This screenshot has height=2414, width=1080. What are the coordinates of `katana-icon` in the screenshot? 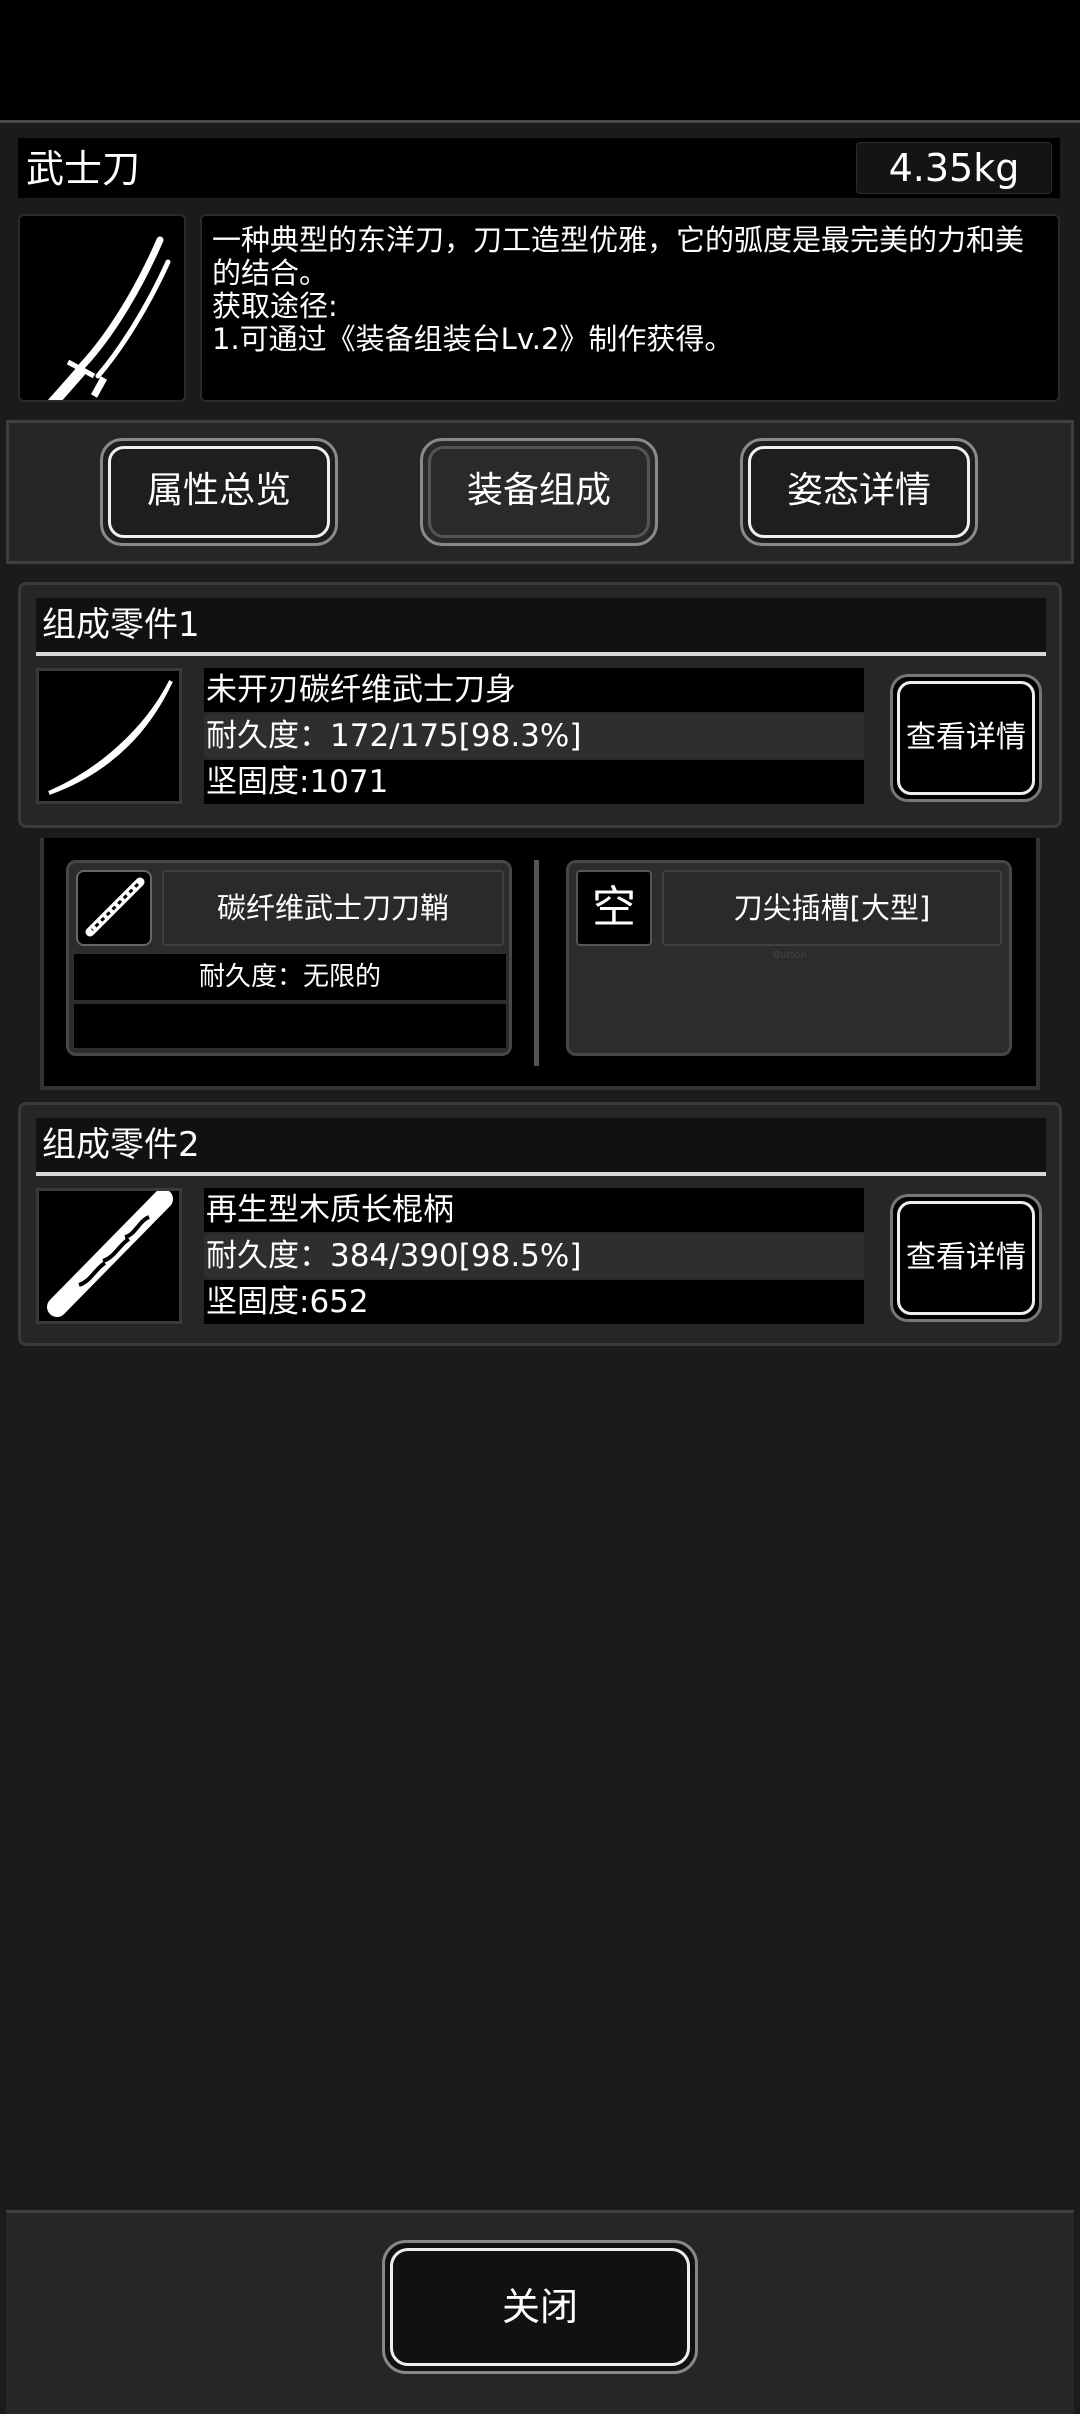 It's located at (102, 313).